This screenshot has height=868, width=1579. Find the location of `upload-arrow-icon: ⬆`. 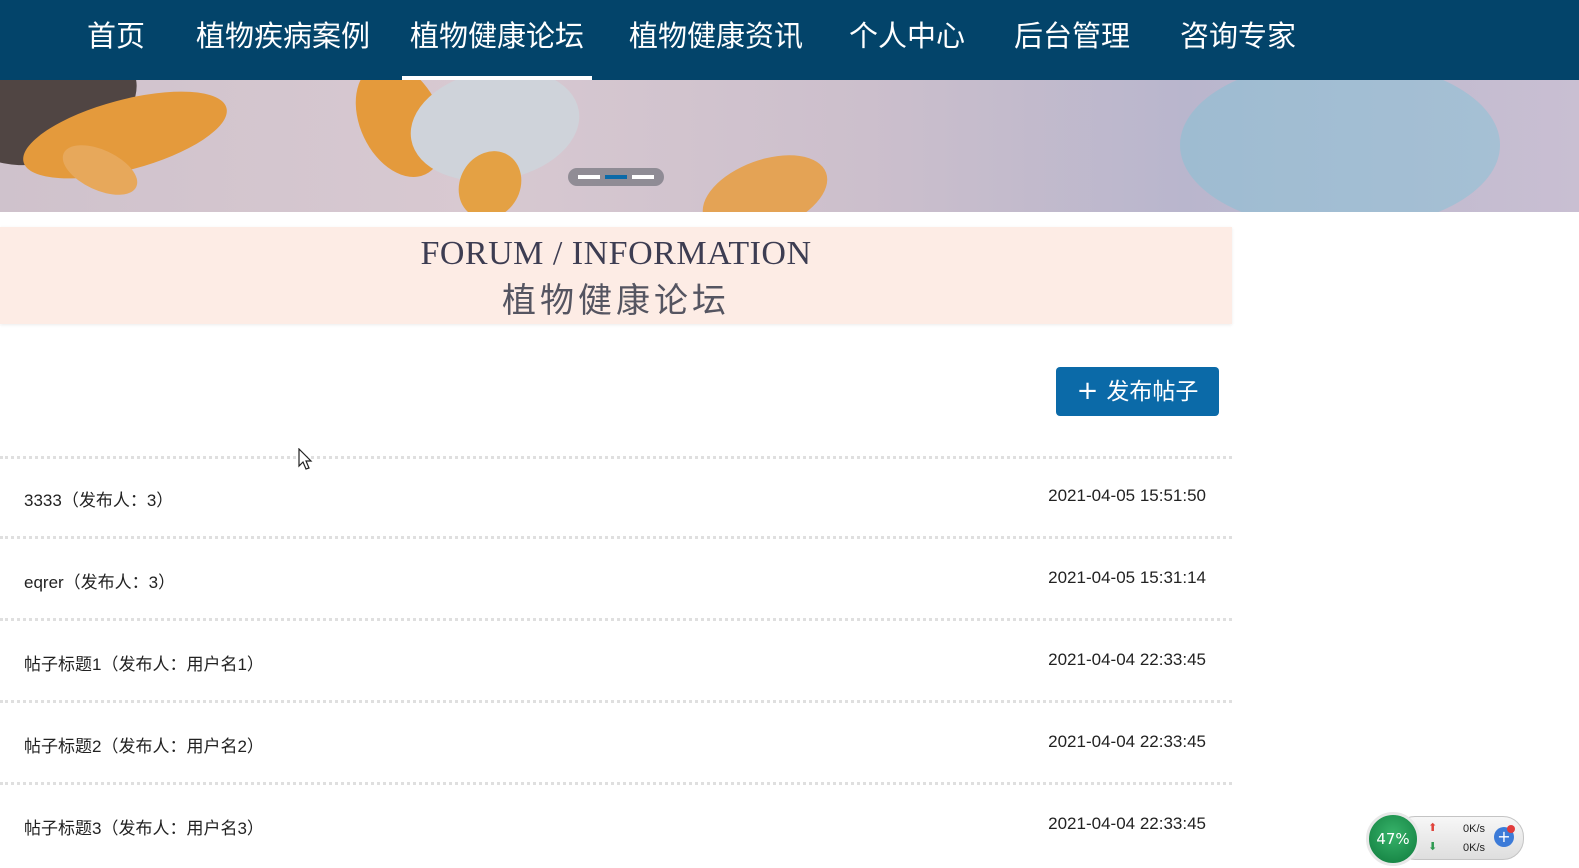

upload-arrow-icon: ⬆ is located at coordinates (1433, 827).